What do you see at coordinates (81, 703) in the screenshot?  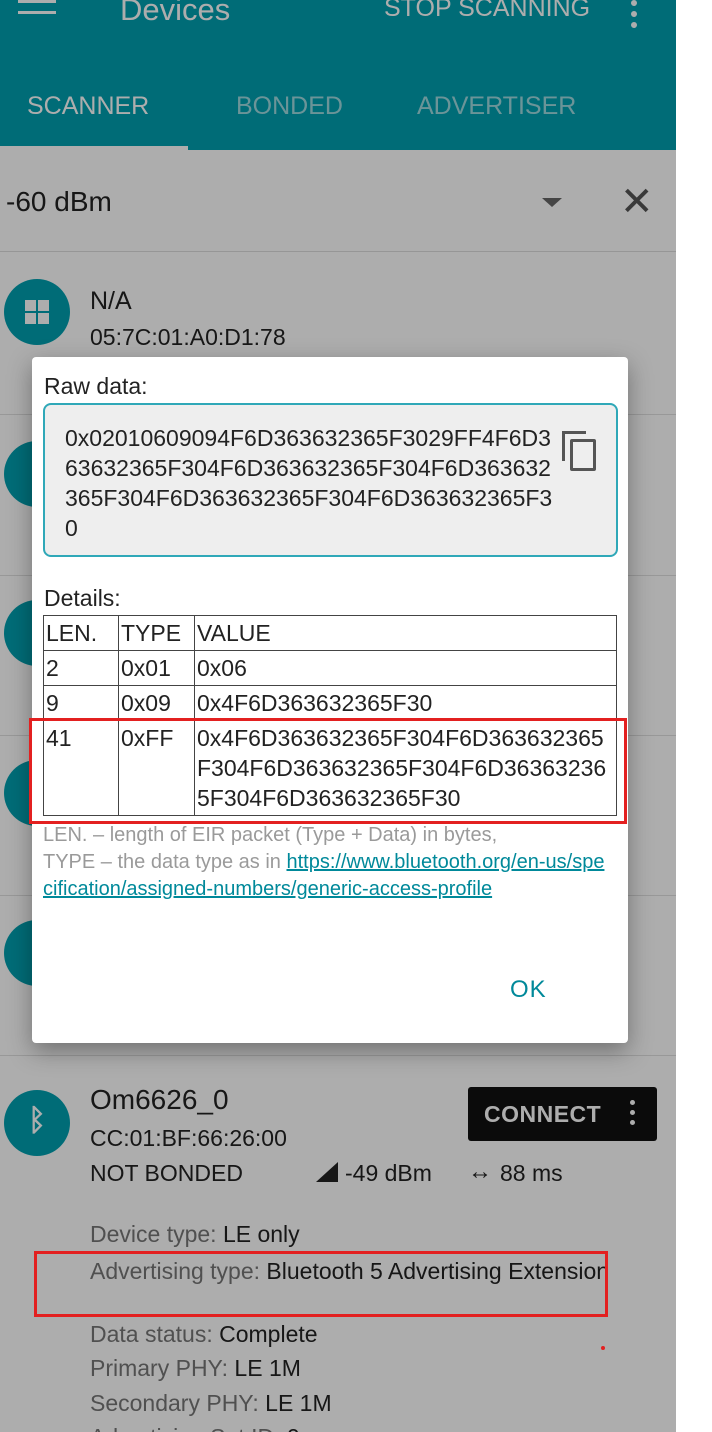 I see `table-cell: 9` at bounding box center [81, 703].